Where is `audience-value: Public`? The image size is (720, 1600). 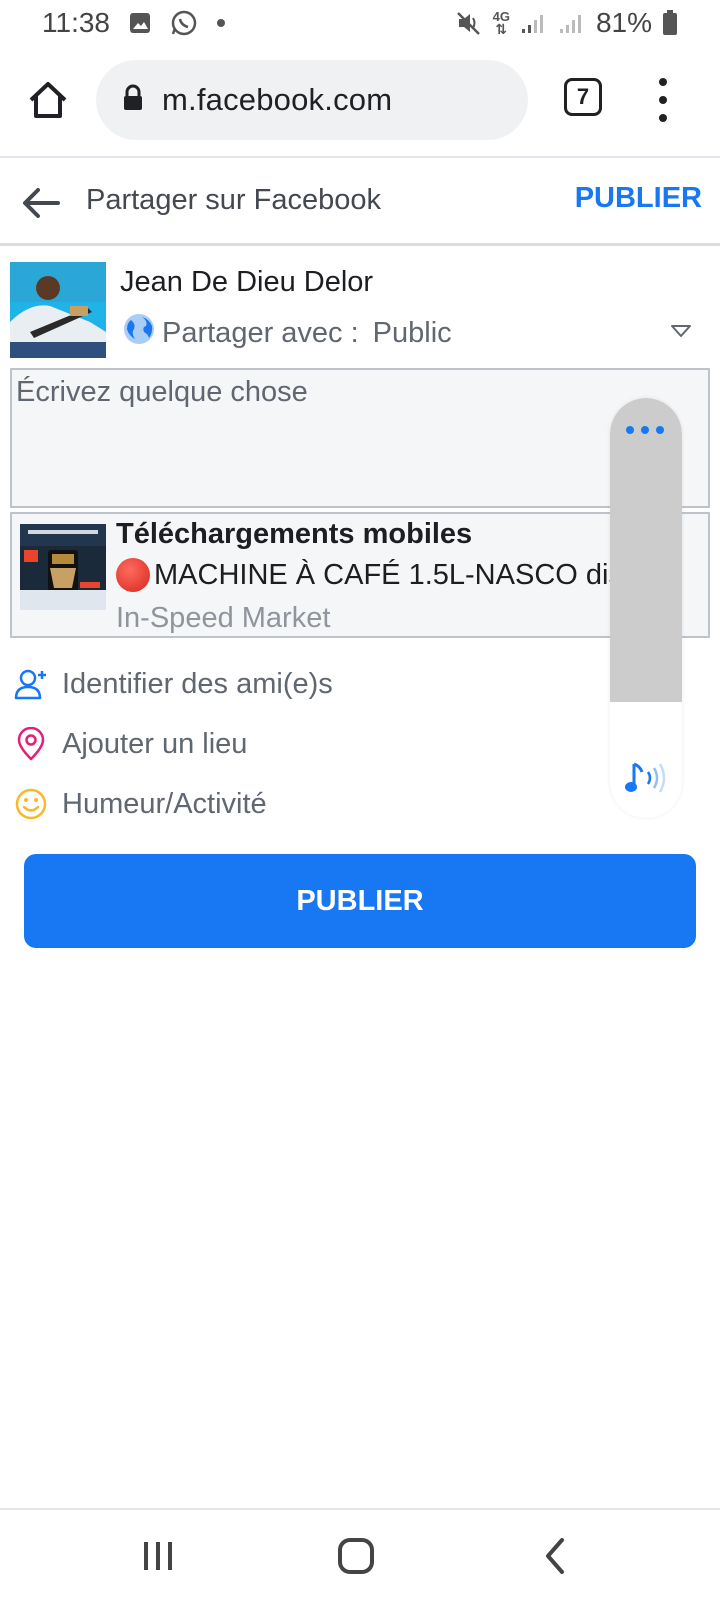
audience-value: Public is located at coordinates (412, 332).